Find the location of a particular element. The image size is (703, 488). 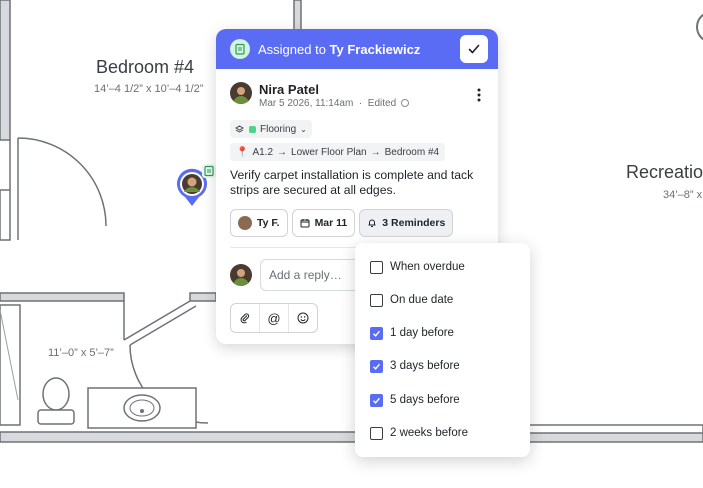

emoji-button is located at coordinates (303, 318).